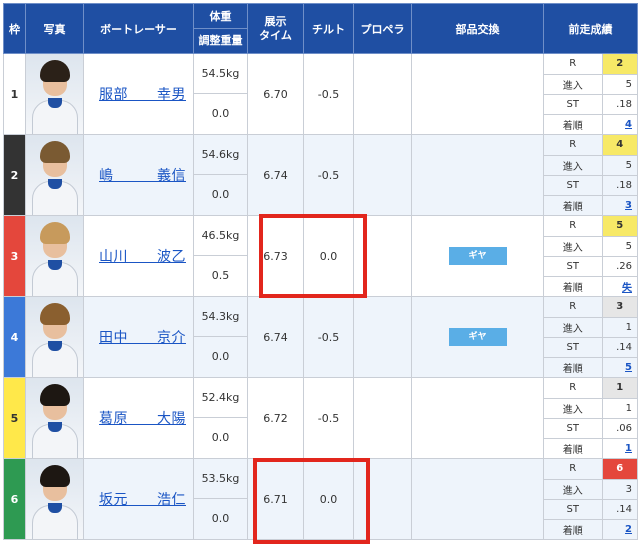  What do you see at coordinates (220, 16) in the screenshot?
I see `header-weight-label: 体重` at bounding box center [220, 16].